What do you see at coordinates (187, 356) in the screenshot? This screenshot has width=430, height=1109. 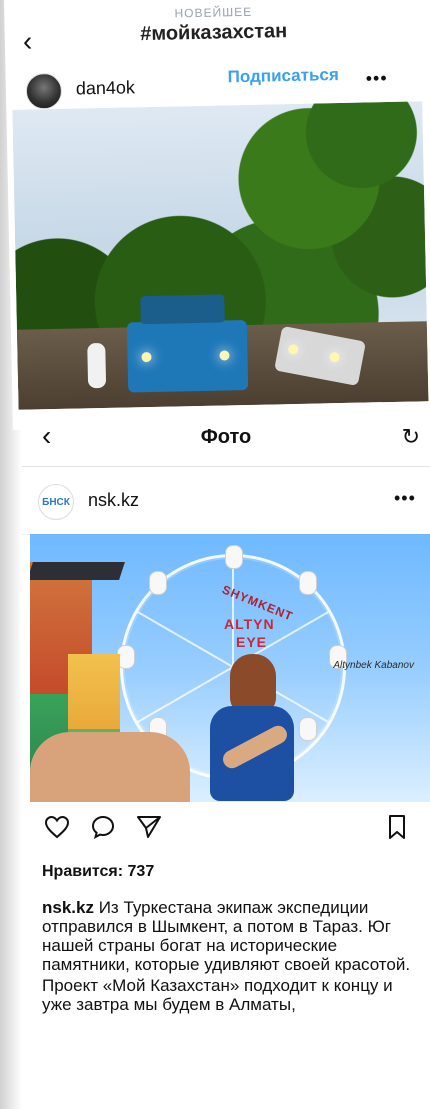 I see `photo-suv` at bounding box center [187, 356].